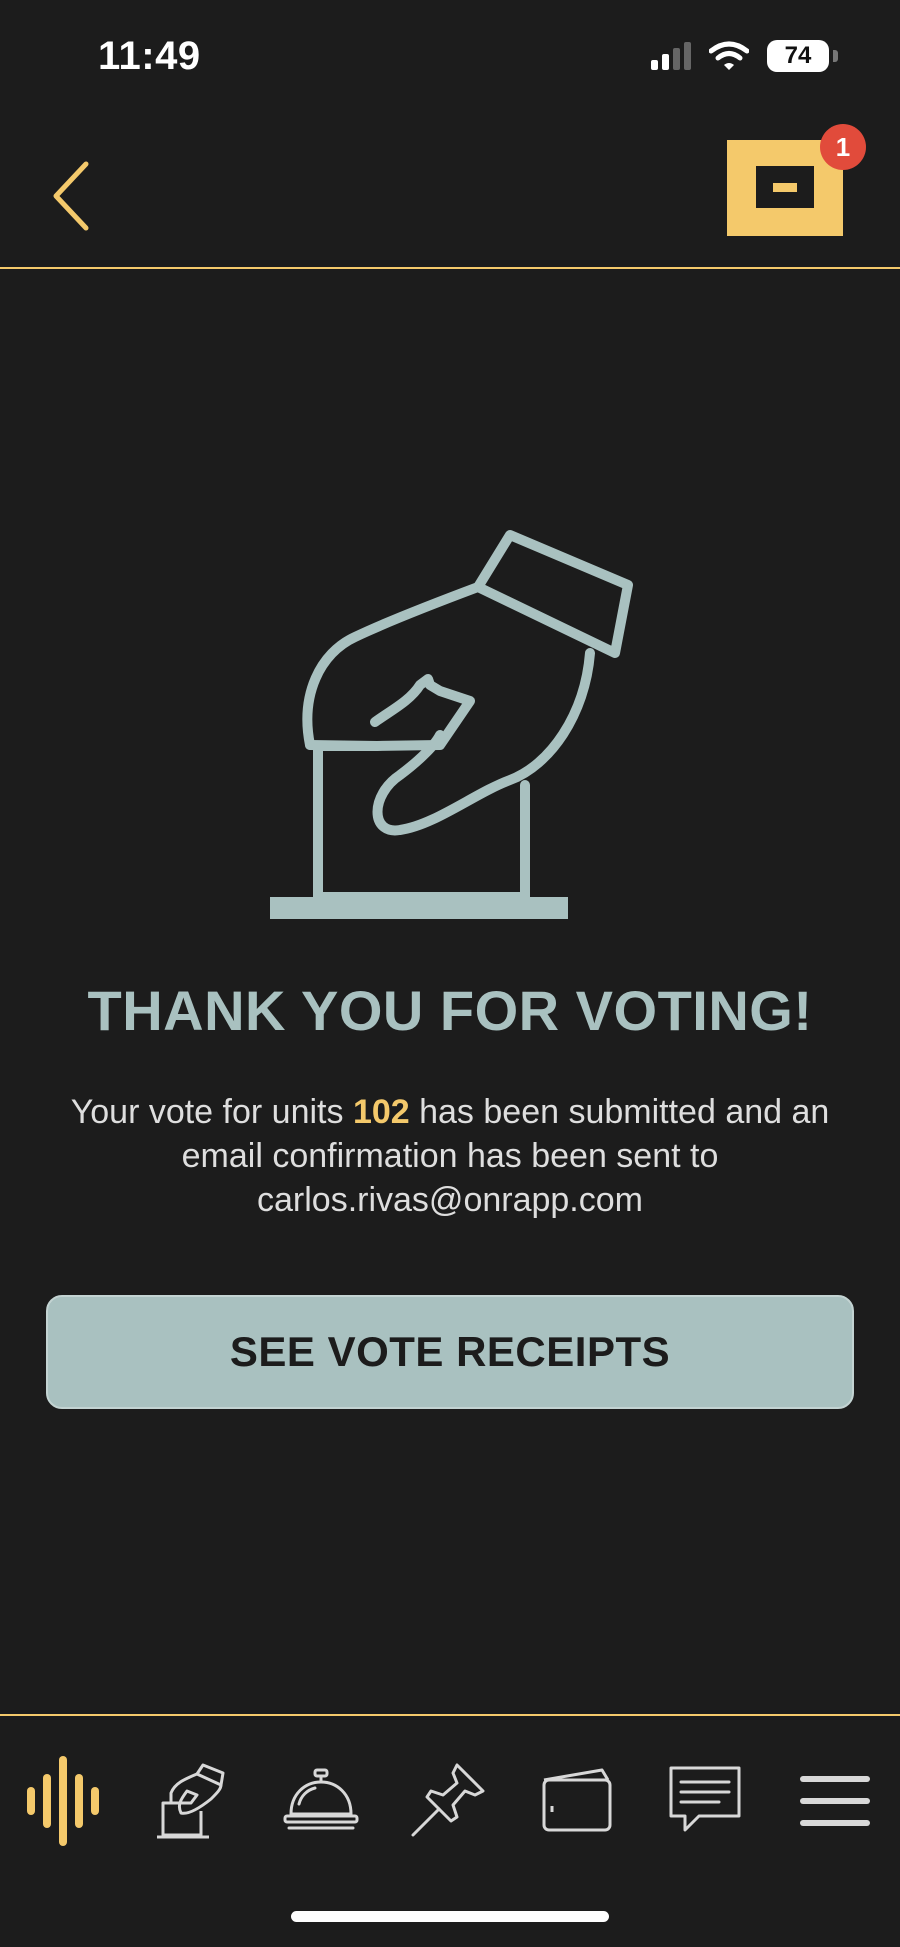 The width and height of the screenshot is (900, 1947). I want to click on service-bell-icon, so click(321, 1799).